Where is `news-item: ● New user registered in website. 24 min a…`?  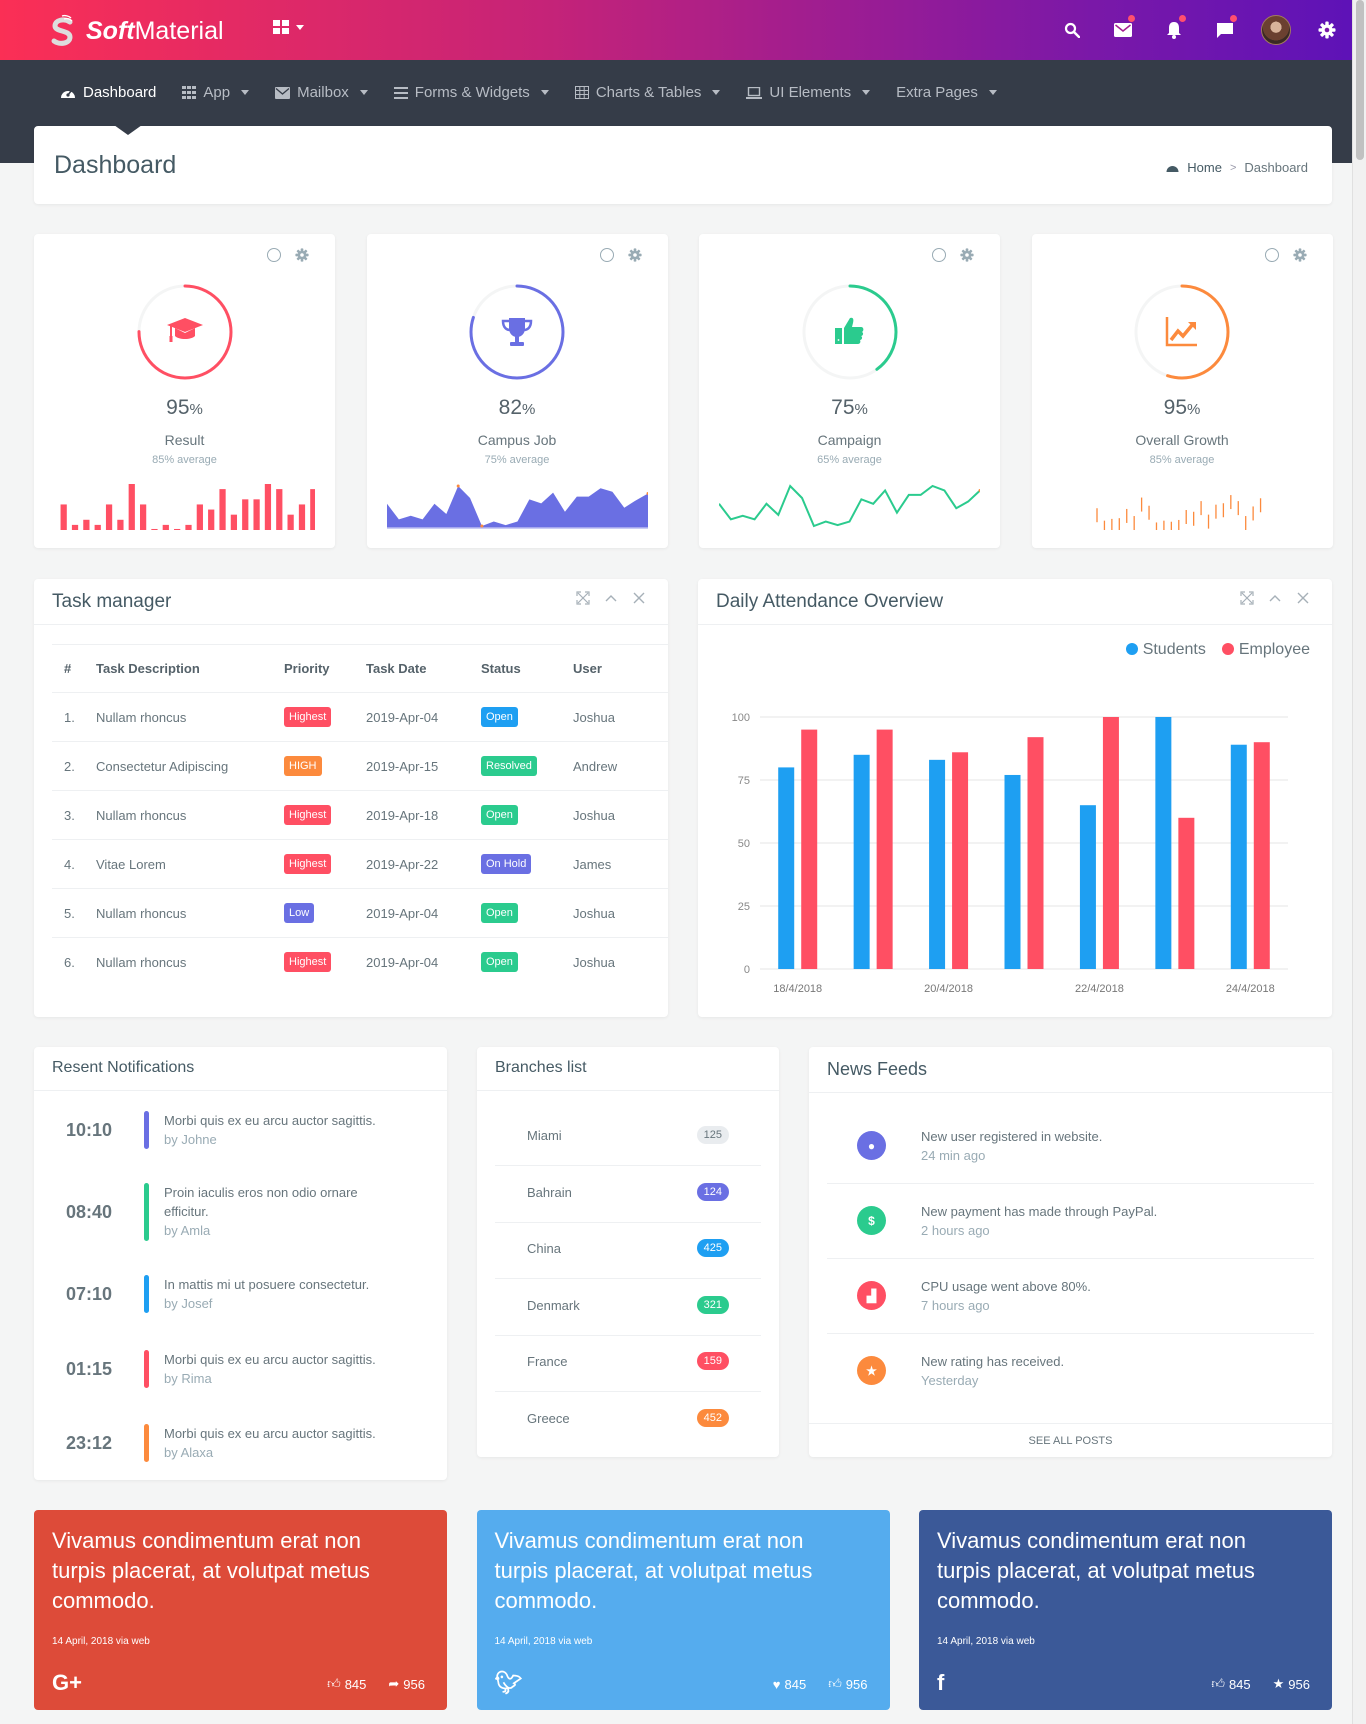
news-item: ● New user registered in website. 24 min a… is located at coordinates (1070, 1146).